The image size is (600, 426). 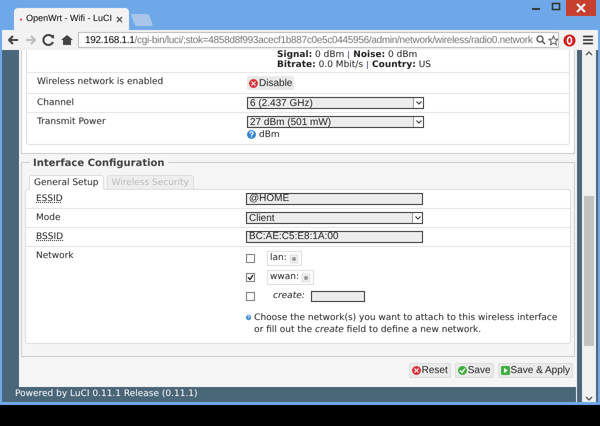 I want to click on help-text: dBm, so click(x=269, y=135).